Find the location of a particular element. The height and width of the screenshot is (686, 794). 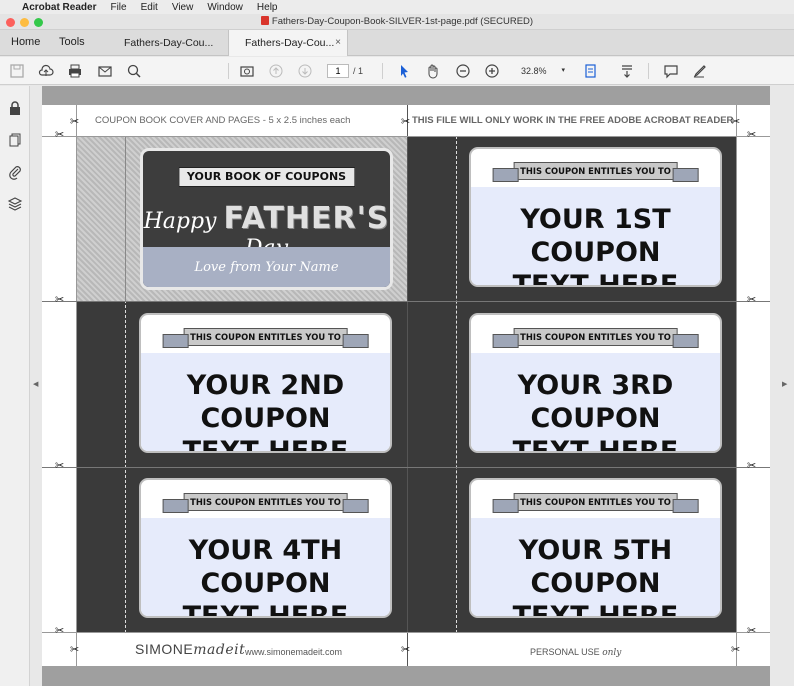

sign-pen-icon is located at coordinates (700, 71).